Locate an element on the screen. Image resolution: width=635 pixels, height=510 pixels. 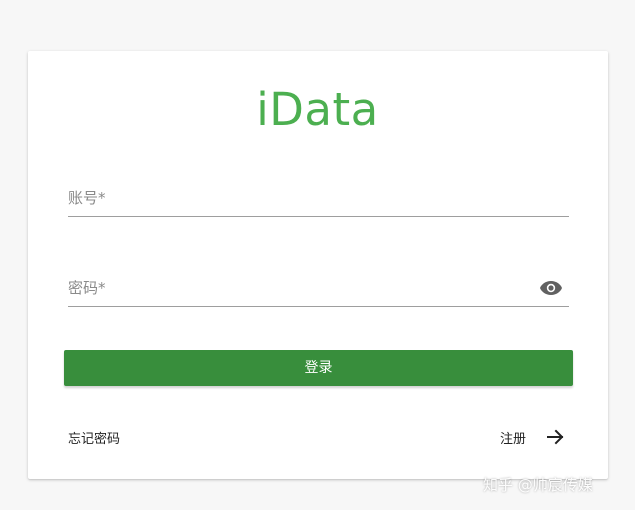
account-input is located at coordinates (298, 198).